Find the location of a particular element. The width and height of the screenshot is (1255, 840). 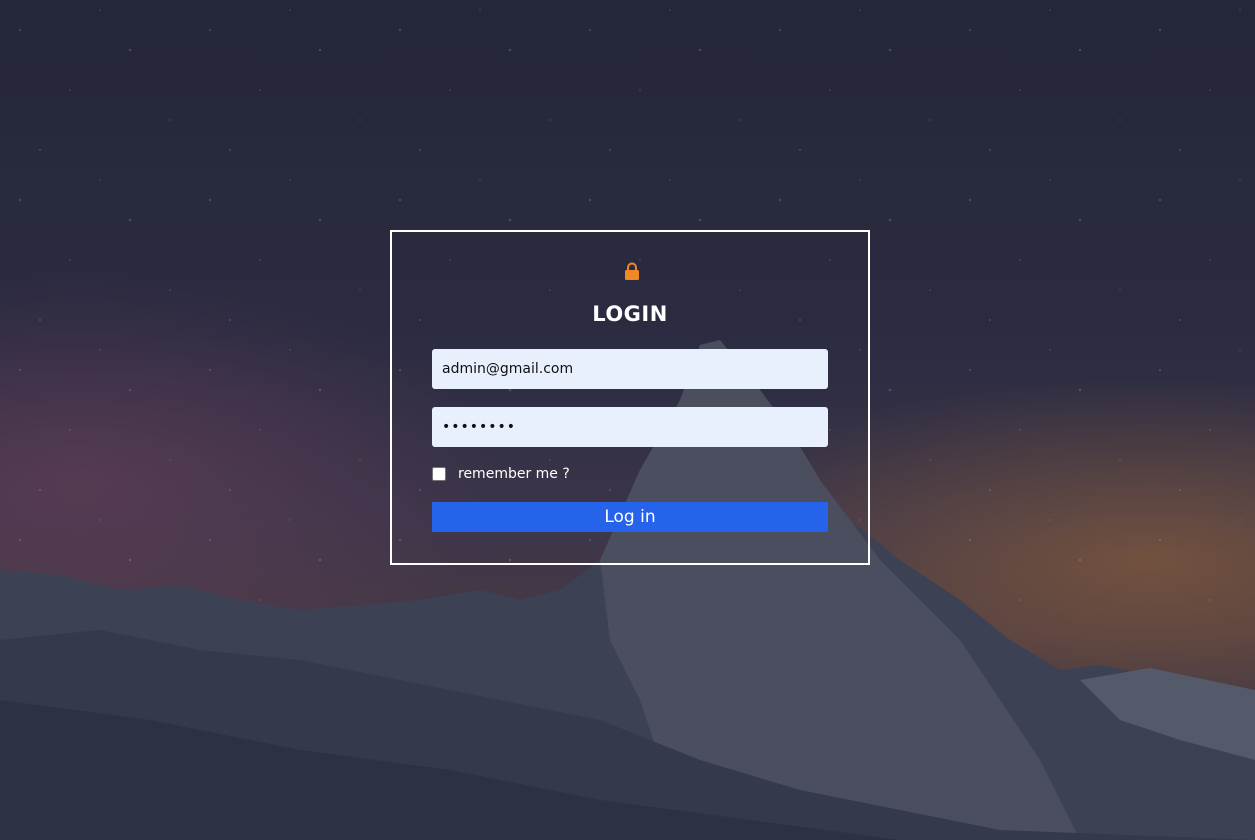

login-button: Log in is located at coordinates (630, 517).